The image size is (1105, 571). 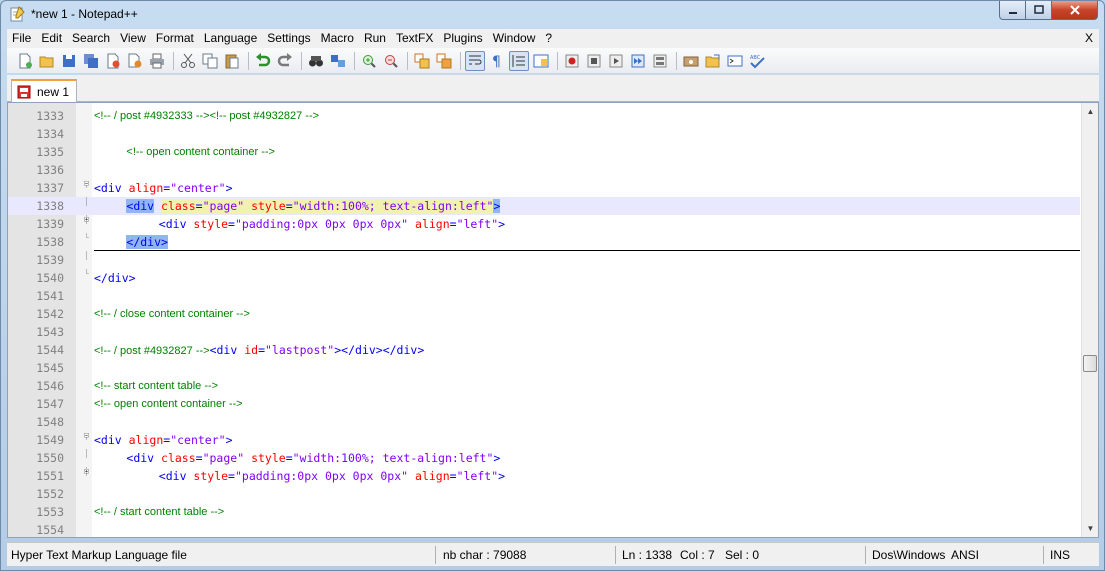 What do you see at coordinates (544, 278) in the screenshot?
I see `code-line: 1540 </div>` at bounding box center [544, 278].